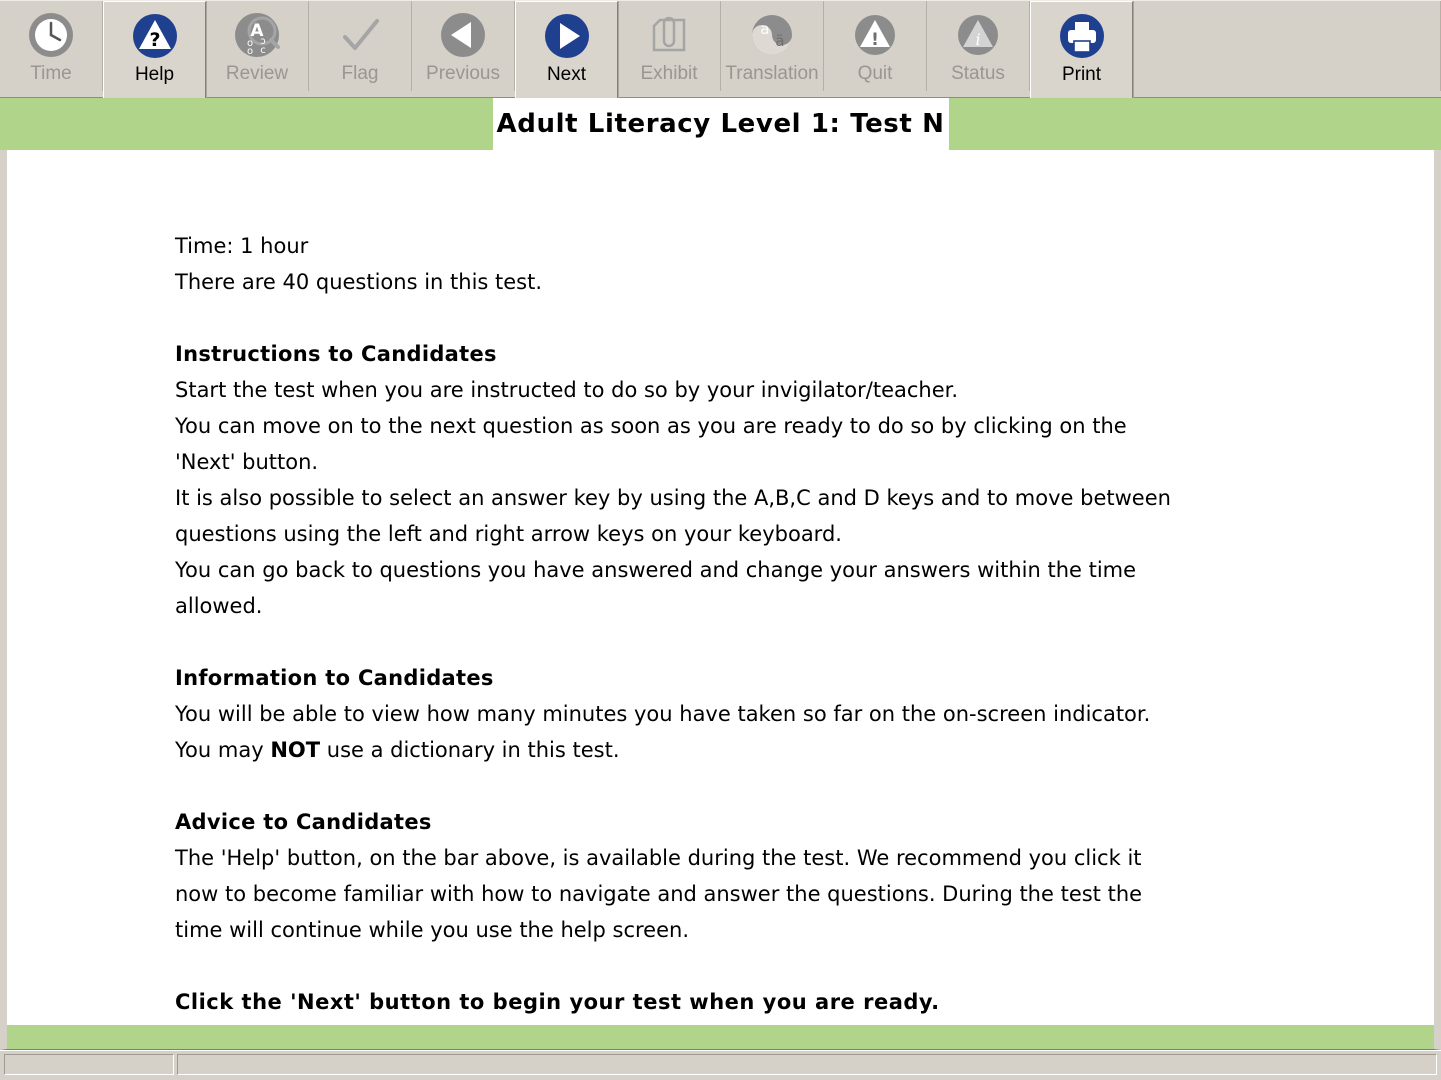 This screenshot has height=1080, width=1441. I want to click on toolbar-label-next: Next, so click(566, 74).